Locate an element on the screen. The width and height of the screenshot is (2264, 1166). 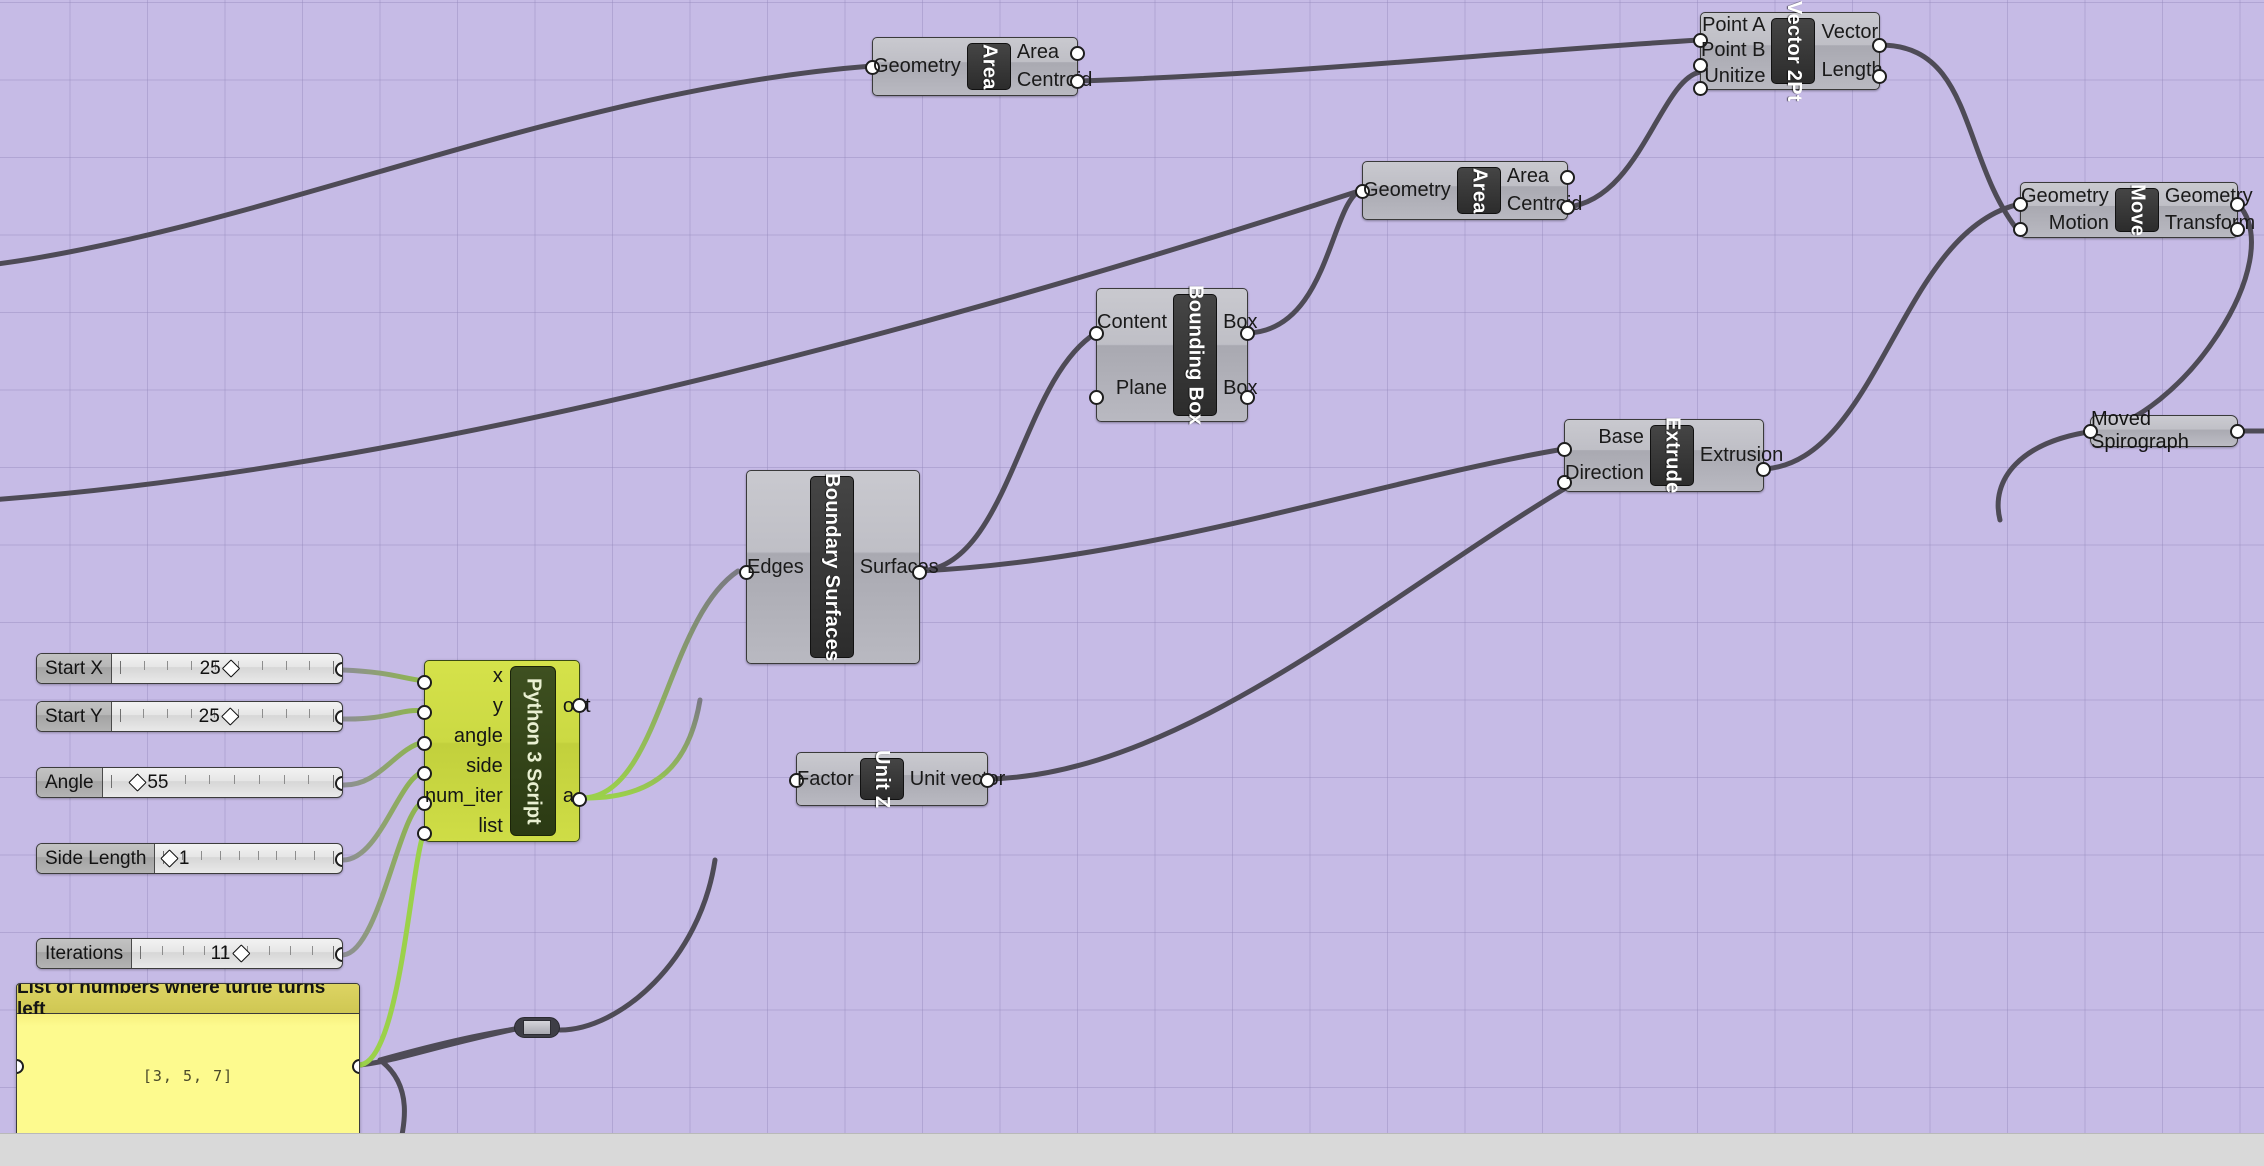
slider-label: Side Length is located at coordinates (96, 858).